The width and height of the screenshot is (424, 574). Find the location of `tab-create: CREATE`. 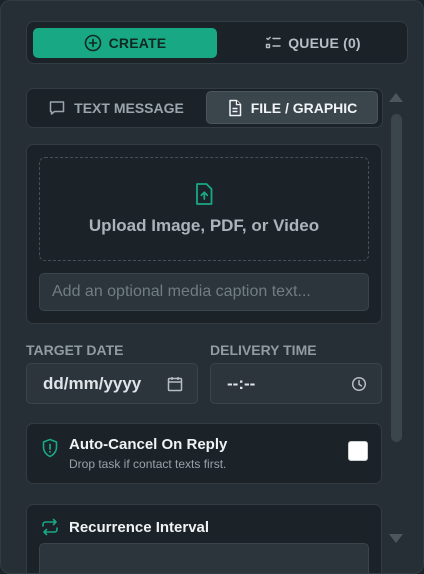

tab-create: CREATE is located at coordinates (125, 43).